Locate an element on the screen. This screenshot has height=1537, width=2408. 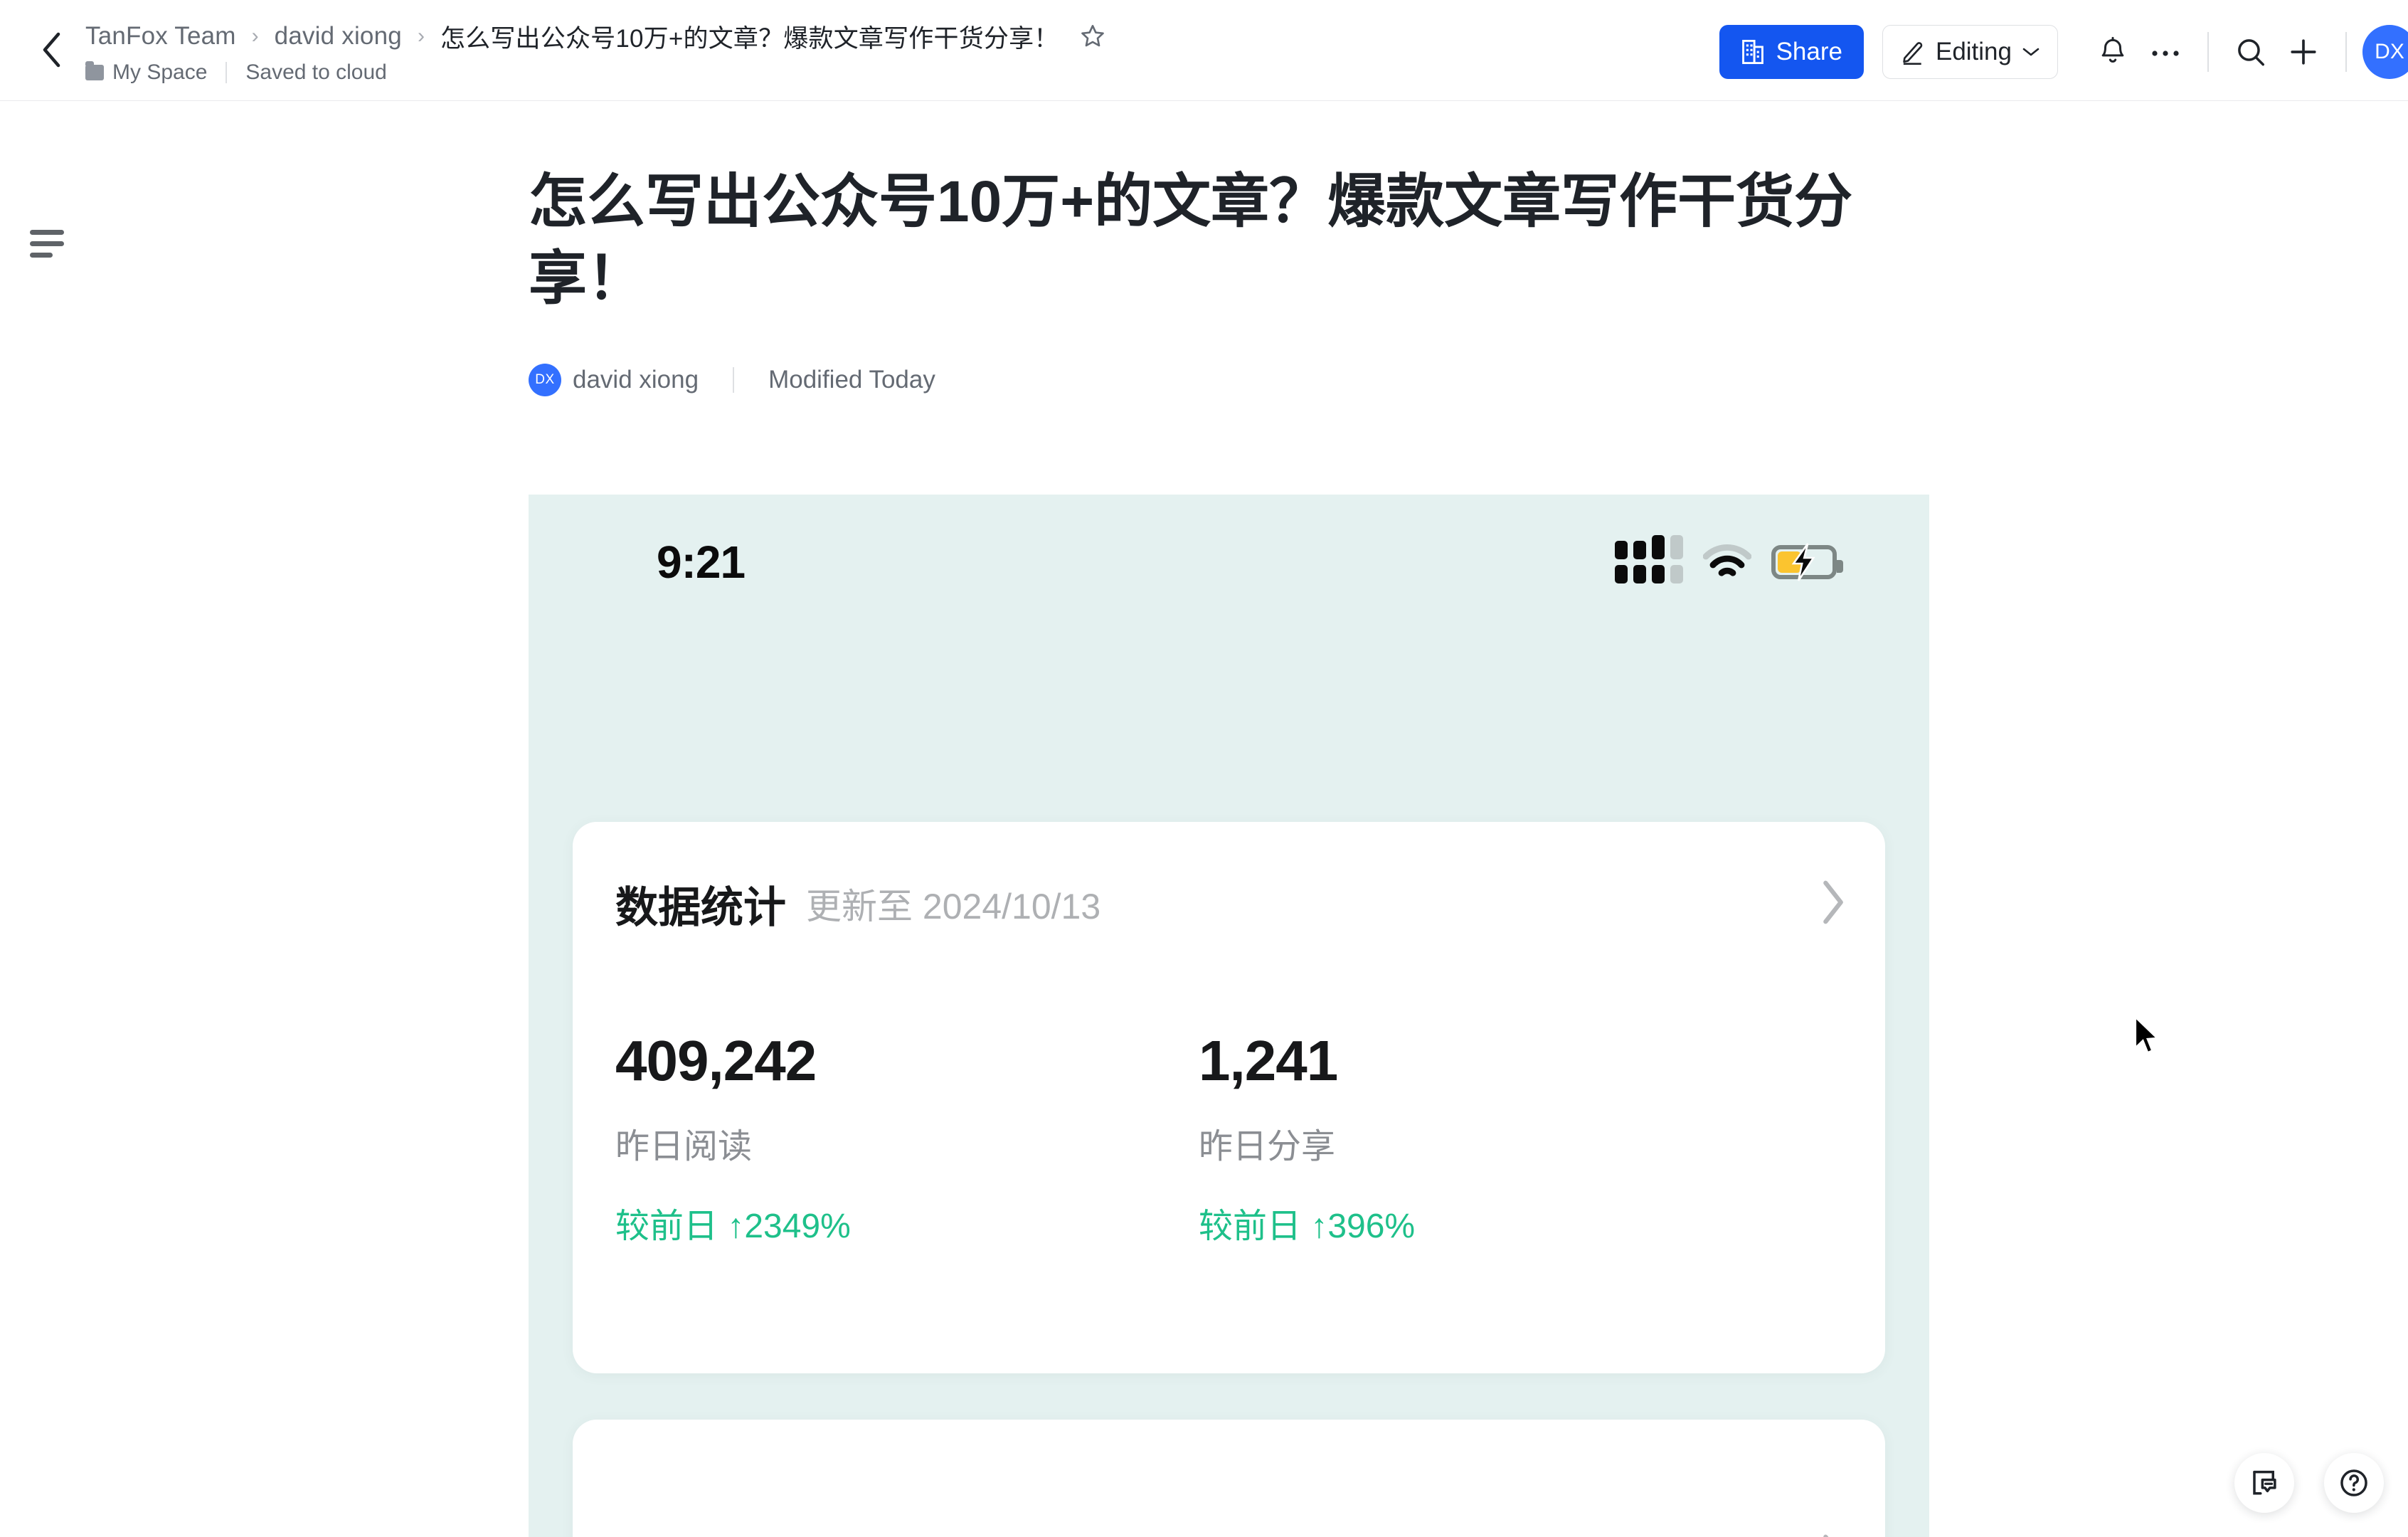
notifications-button is located at coordinates (2112, 52).